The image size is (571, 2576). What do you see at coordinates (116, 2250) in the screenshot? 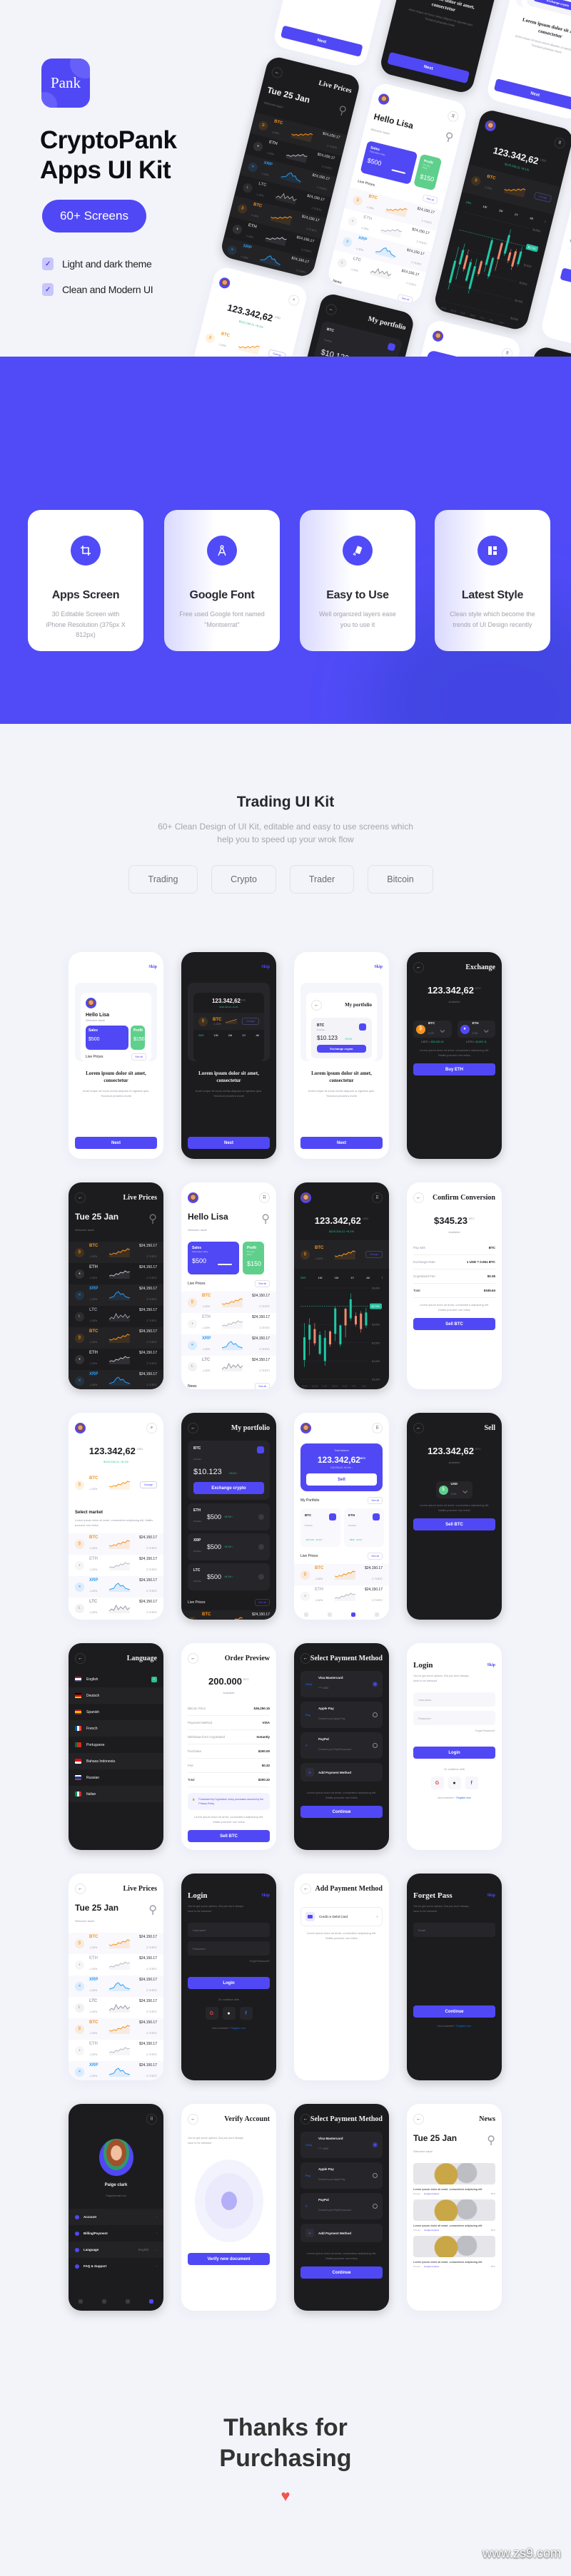
I see `menu-item: Language English ›` at bounding box center [116, 2250].